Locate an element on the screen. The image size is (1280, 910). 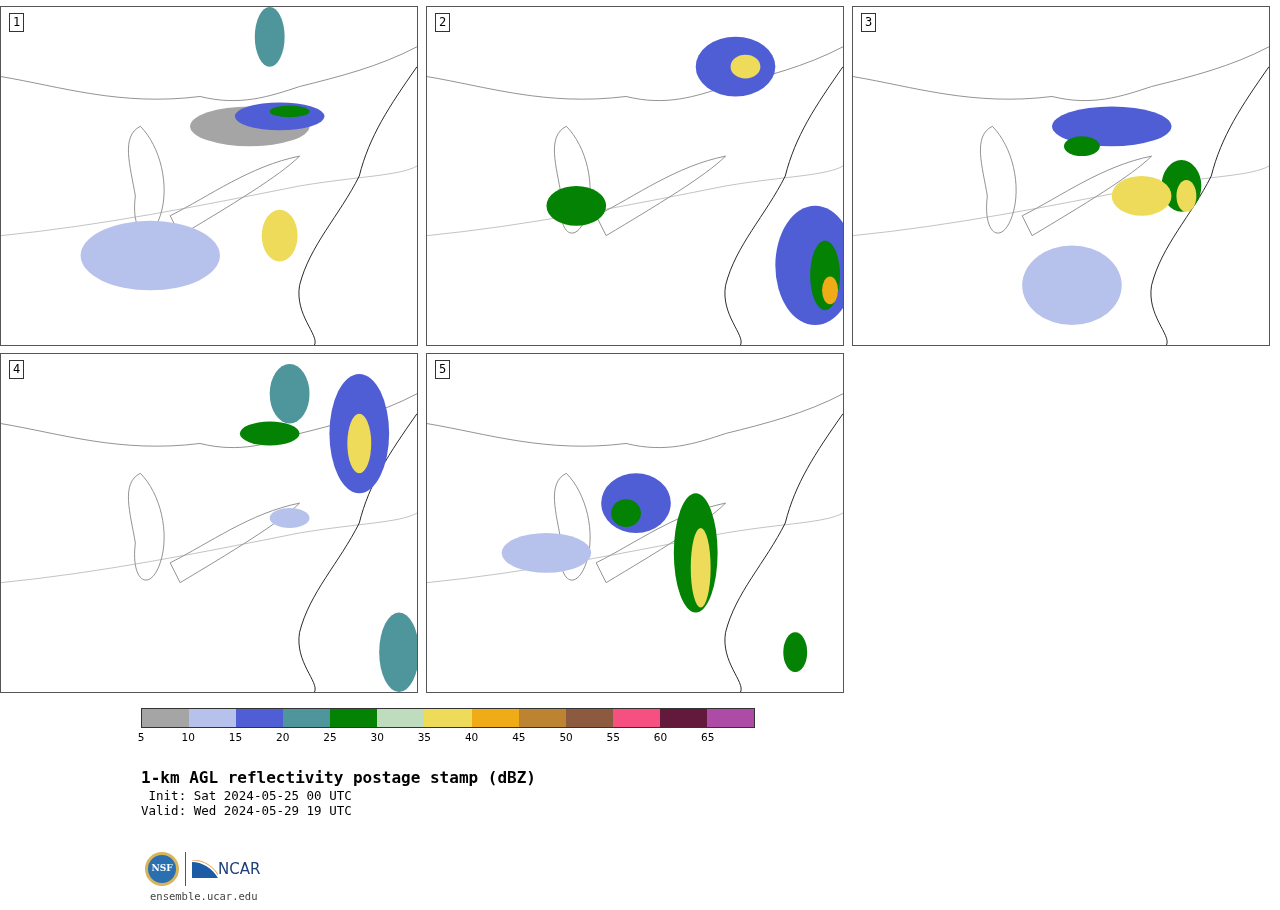
scale-tick-label: 65 is located at coordinates (708, 737).